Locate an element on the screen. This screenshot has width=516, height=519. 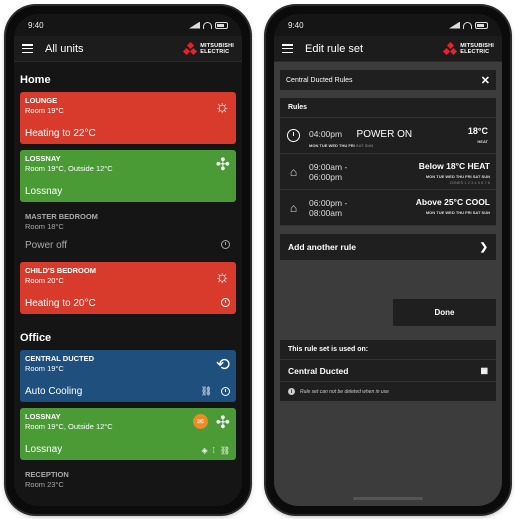
rule-action: POWER ON is located at coordinates (384, 134).